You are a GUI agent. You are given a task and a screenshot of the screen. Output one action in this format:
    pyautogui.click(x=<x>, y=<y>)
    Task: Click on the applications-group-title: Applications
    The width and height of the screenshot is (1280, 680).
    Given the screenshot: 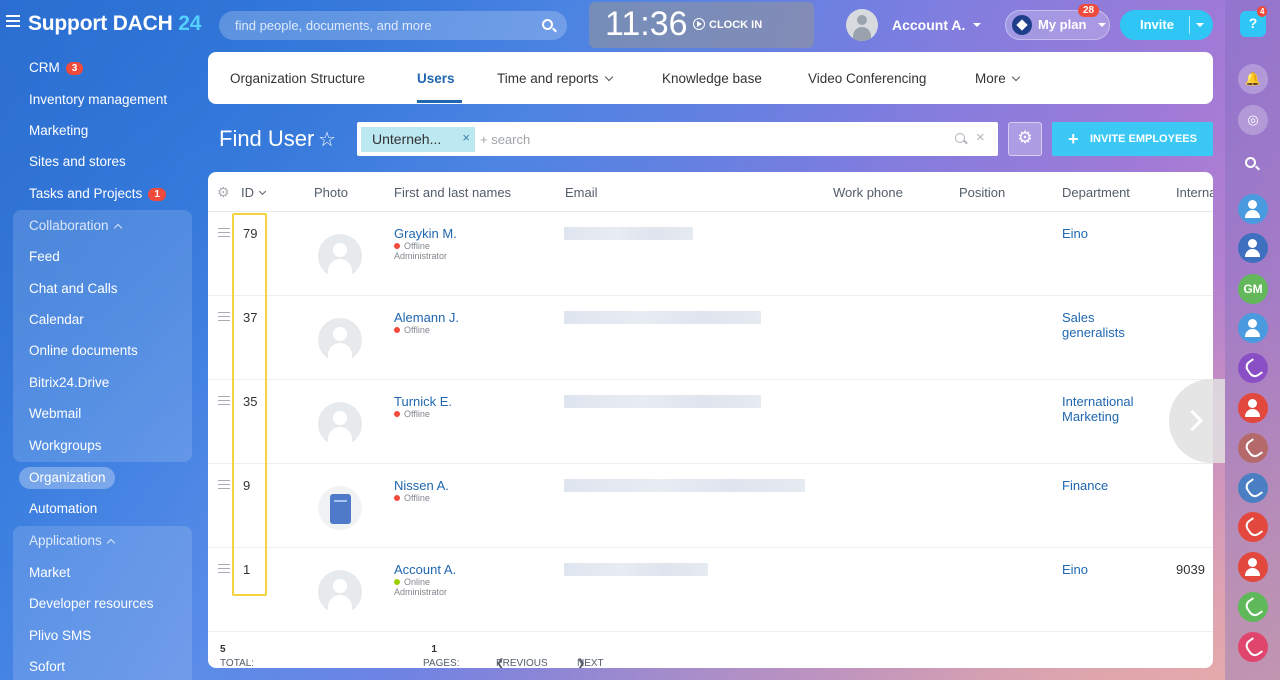 What is the action you would take?
    pyautogui.click(x=72, y=540)
    